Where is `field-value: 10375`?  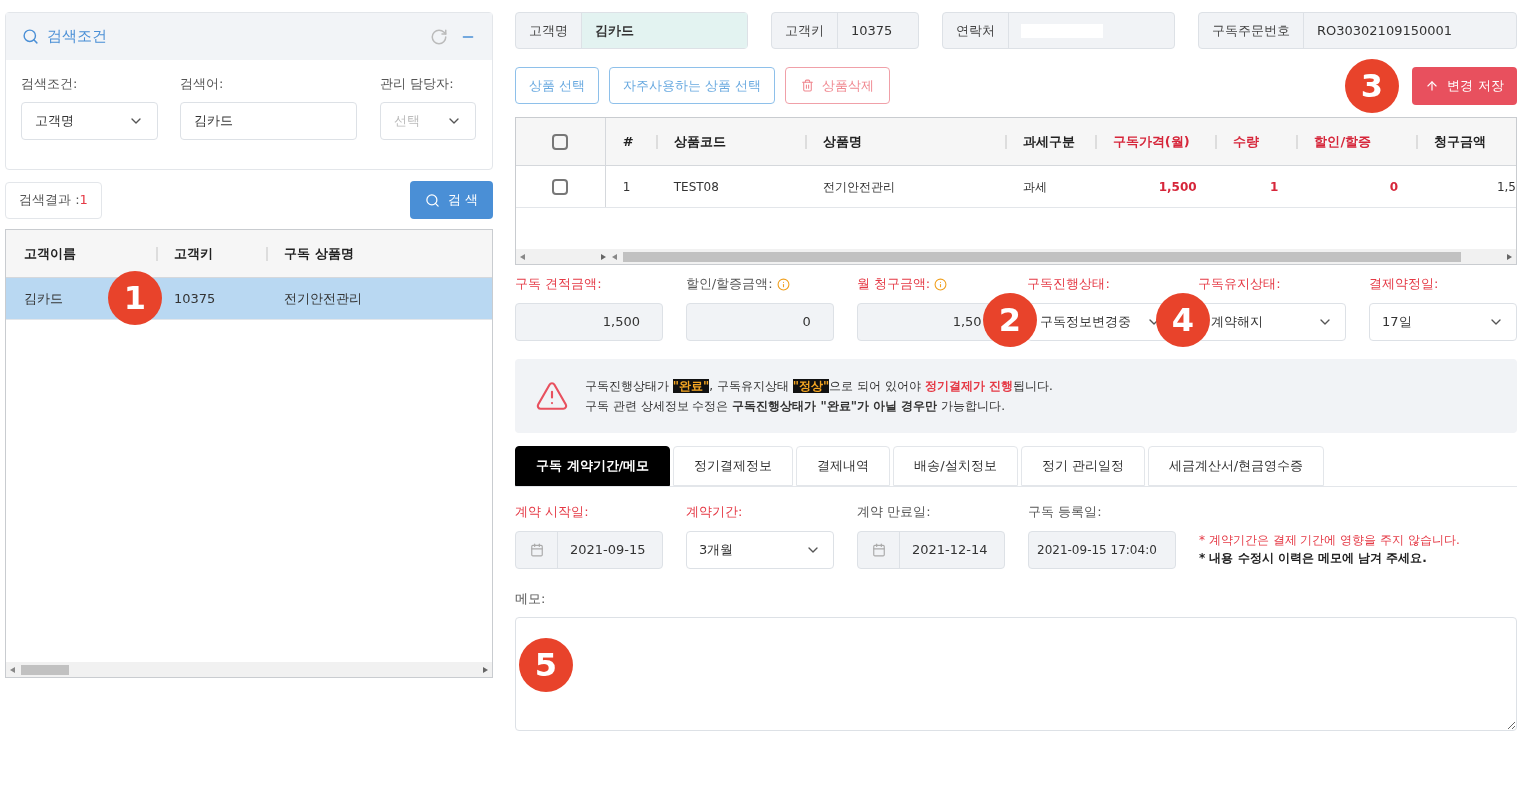 field-value: 10375 is located at coordinates (872, 30).